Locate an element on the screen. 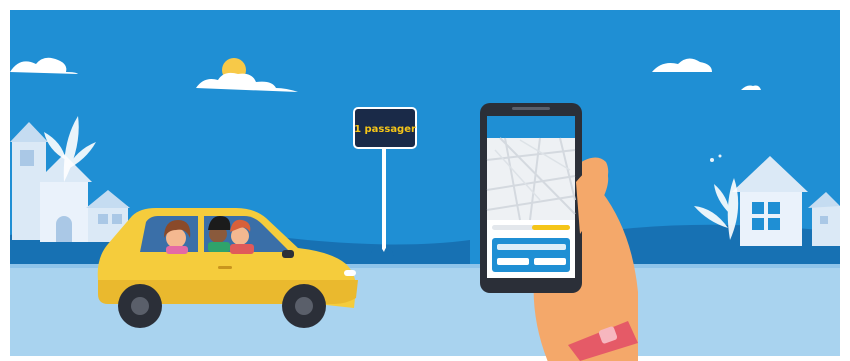  wheel-front-icon is located at coordinates (304, 306).